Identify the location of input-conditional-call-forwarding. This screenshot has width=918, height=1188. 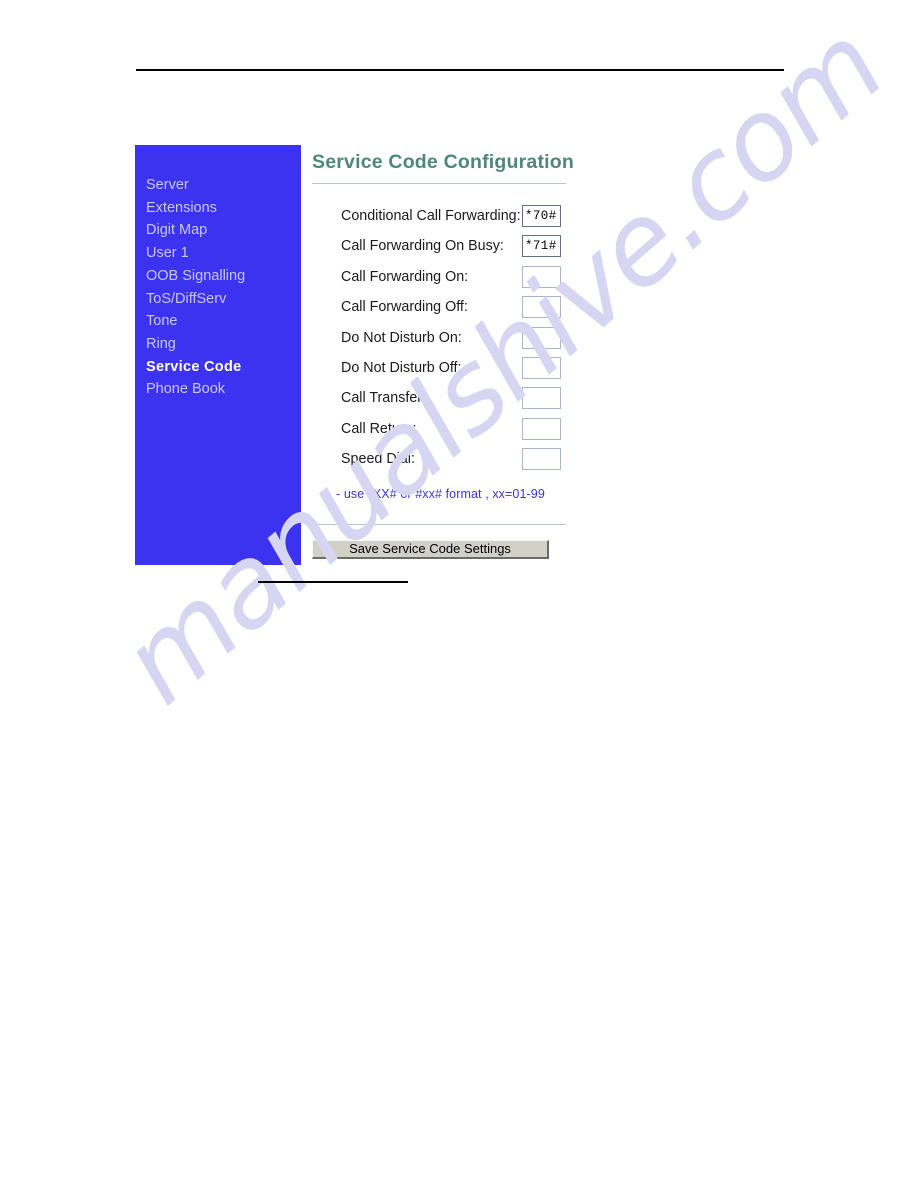
(541, 216).